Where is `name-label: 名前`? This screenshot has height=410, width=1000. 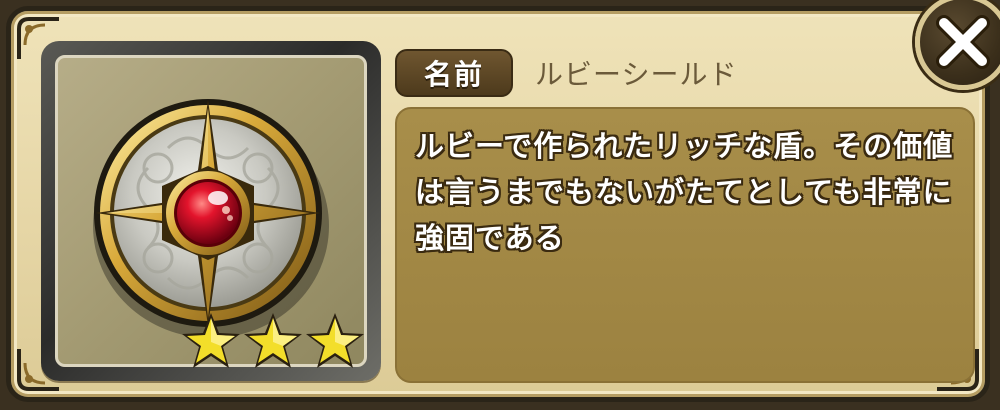
name-label: 名前 is located at coordinates (454, 73).